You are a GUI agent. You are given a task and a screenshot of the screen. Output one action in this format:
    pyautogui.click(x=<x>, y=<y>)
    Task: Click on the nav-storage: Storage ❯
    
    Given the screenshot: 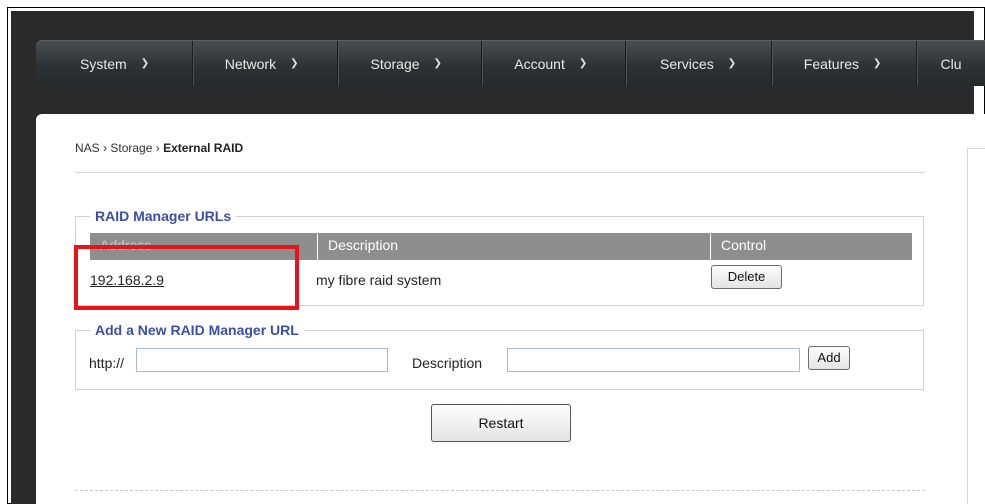 What is the action you would take?
    pyautogui.click(x=410, y=63)
    